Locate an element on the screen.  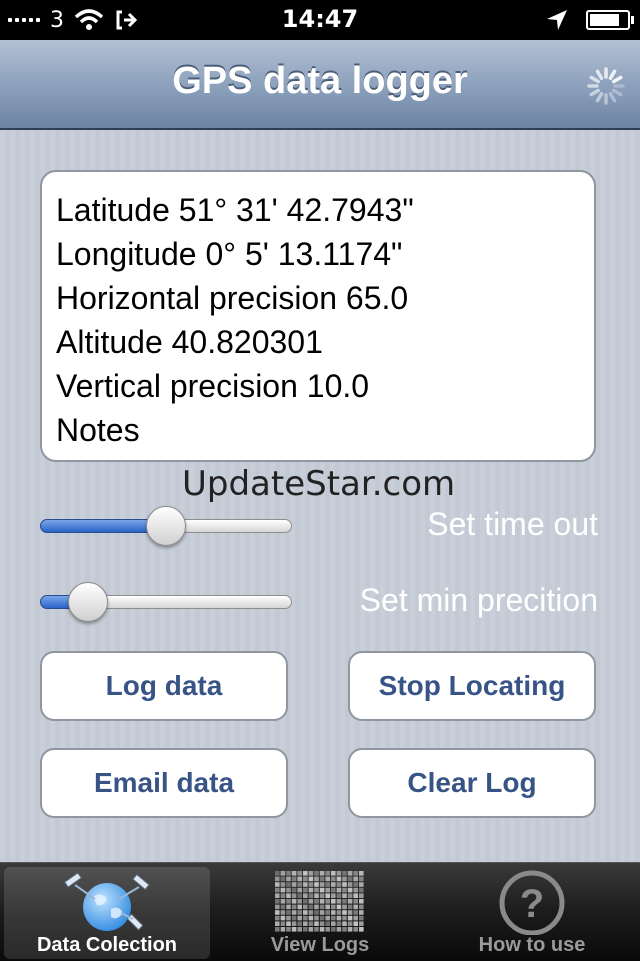
email-data-button: Email data is located at coordinates (164, 783).